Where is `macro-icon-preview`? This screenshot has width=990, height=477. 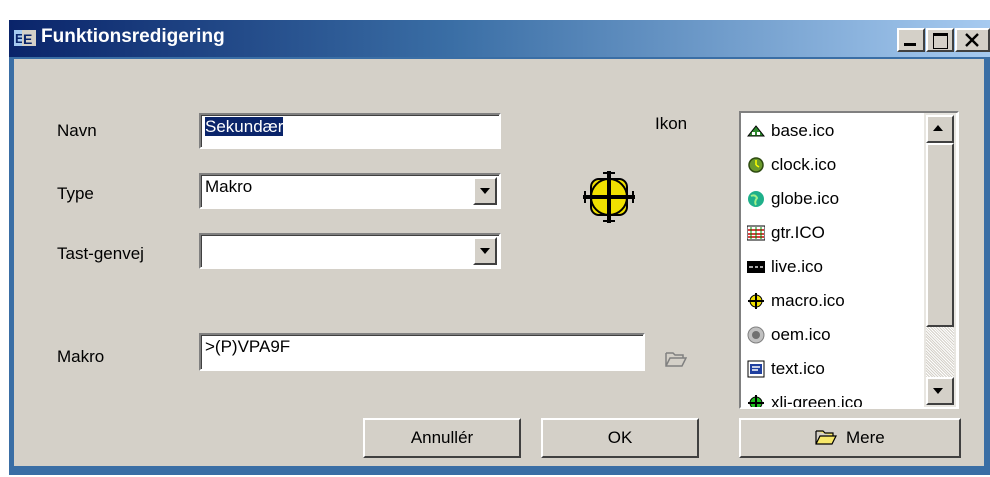 macro-icon-preview is located at coordinates (609, 197).